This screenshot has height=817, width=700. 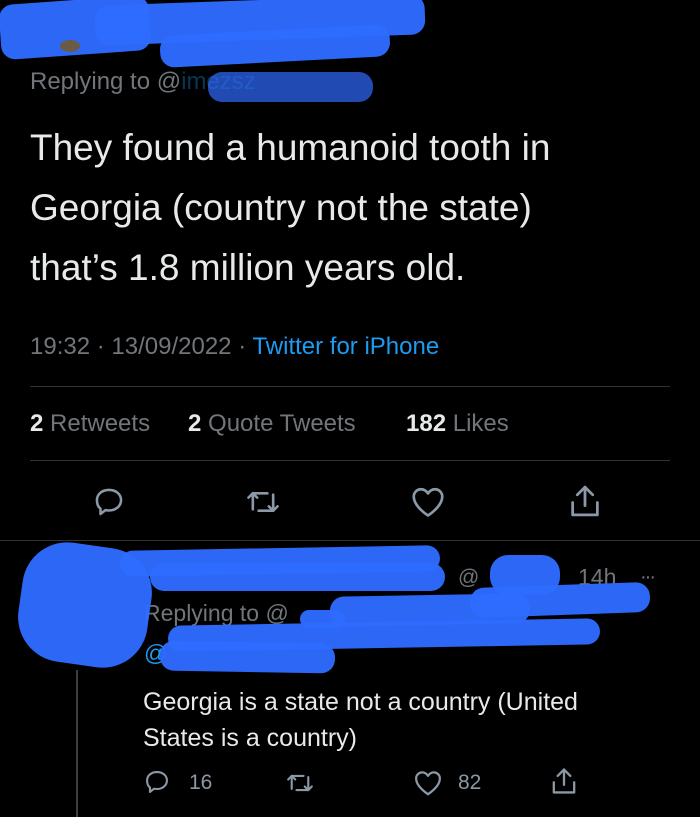 I want to click on quotes-count: 2, so click(x=195, y=423).